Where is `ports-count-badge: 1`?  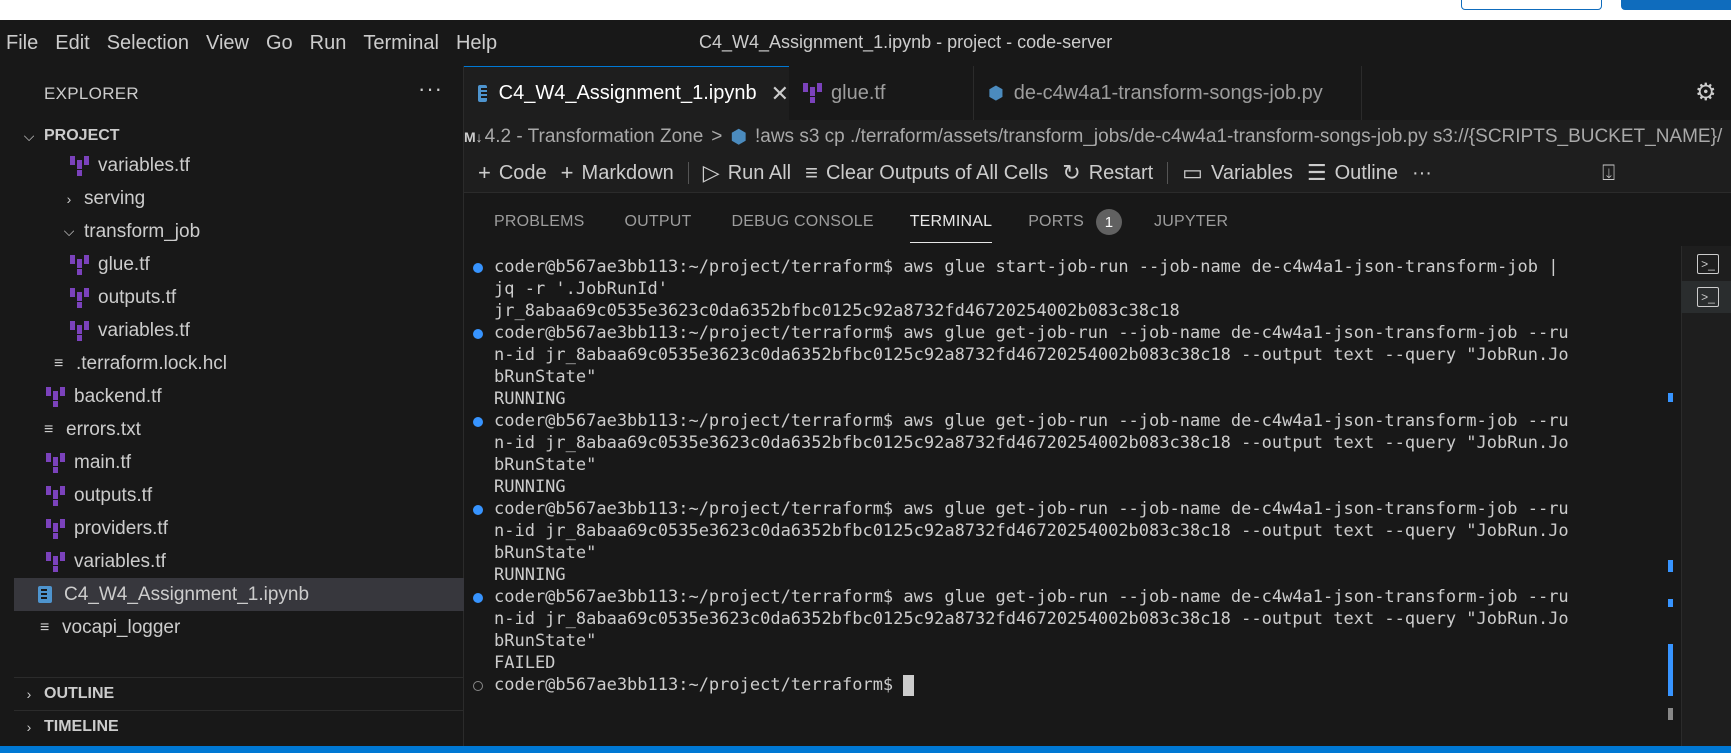 ports-count-badge: 1 is located at coordinates (1109, 222).